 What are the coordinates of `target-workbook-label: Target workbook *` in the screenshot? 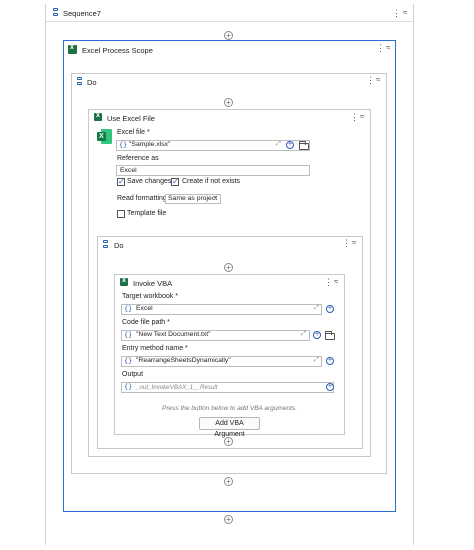 It's located at (150, 296).